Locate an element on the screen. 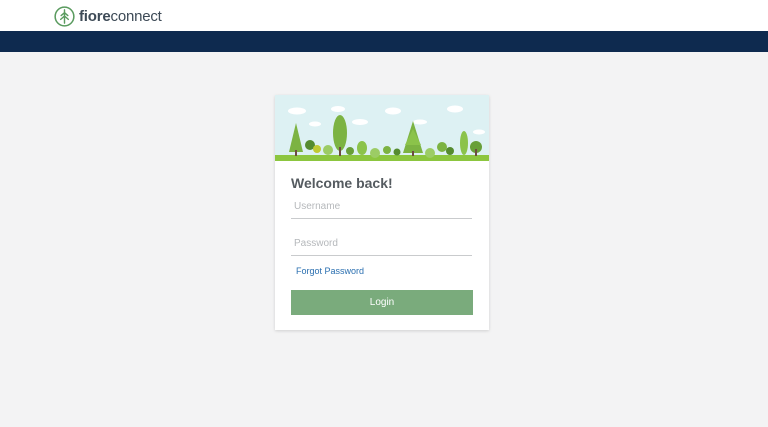  top-header: fioreconnect is located at coordinates (384, 15).